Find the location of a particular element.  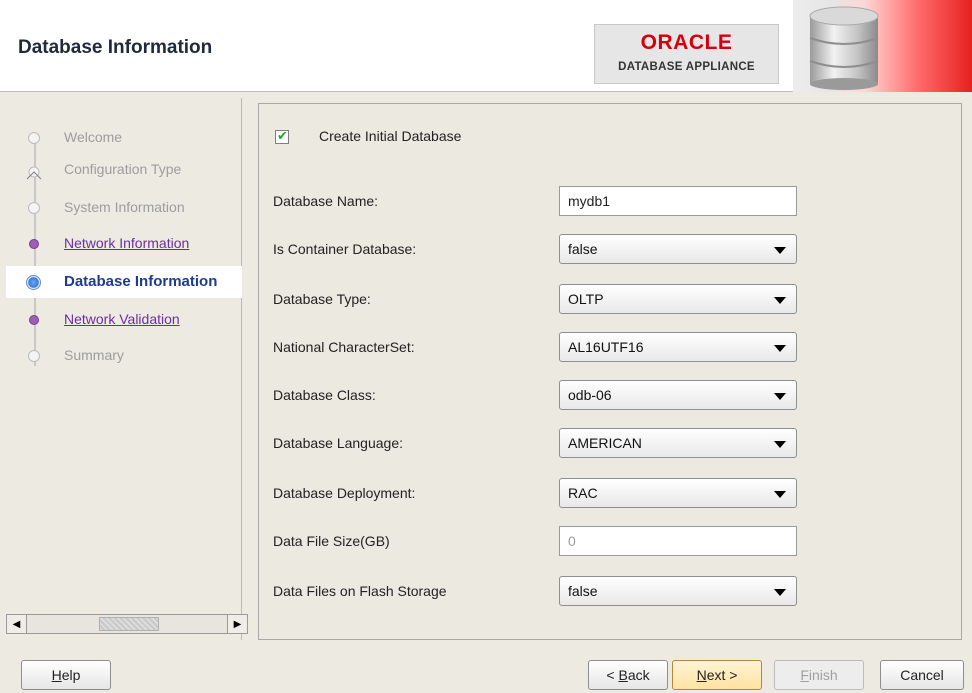

button-mnemonic: N is located at coordinates (701, 675).